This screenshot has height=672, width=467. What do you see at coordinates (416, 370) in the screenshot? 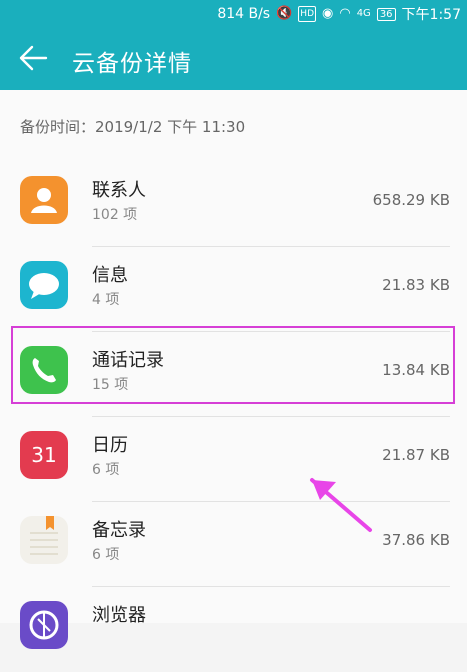
I see `item-size: 13.84 KB` at bounding box center [416, 370].